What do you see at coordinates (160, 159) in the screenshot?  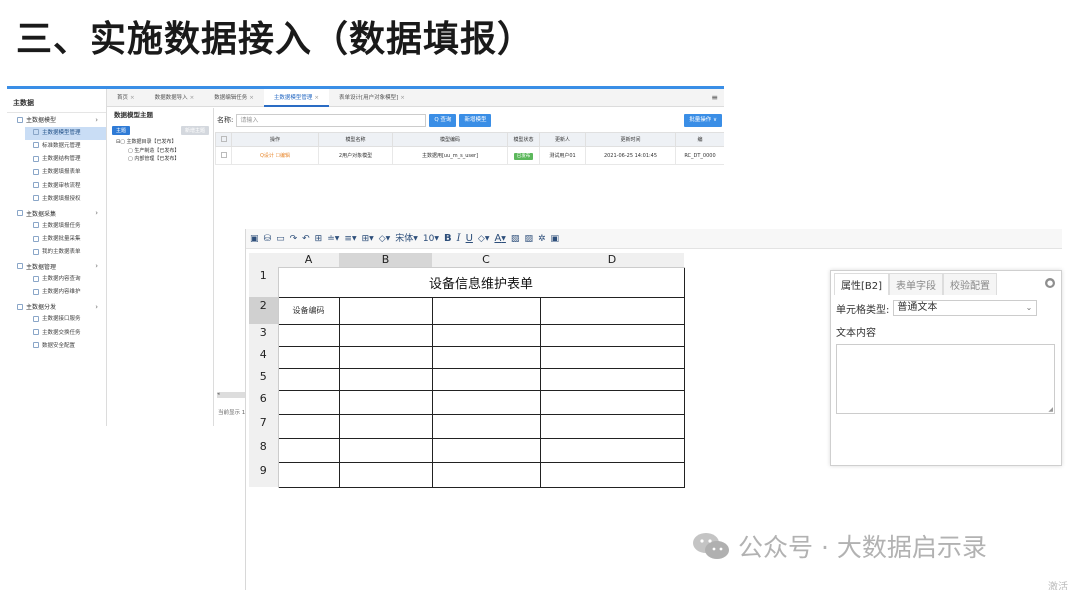 I see `tree-node: ▢ 内部管理【已发布】` at bounding box center [160, 159].